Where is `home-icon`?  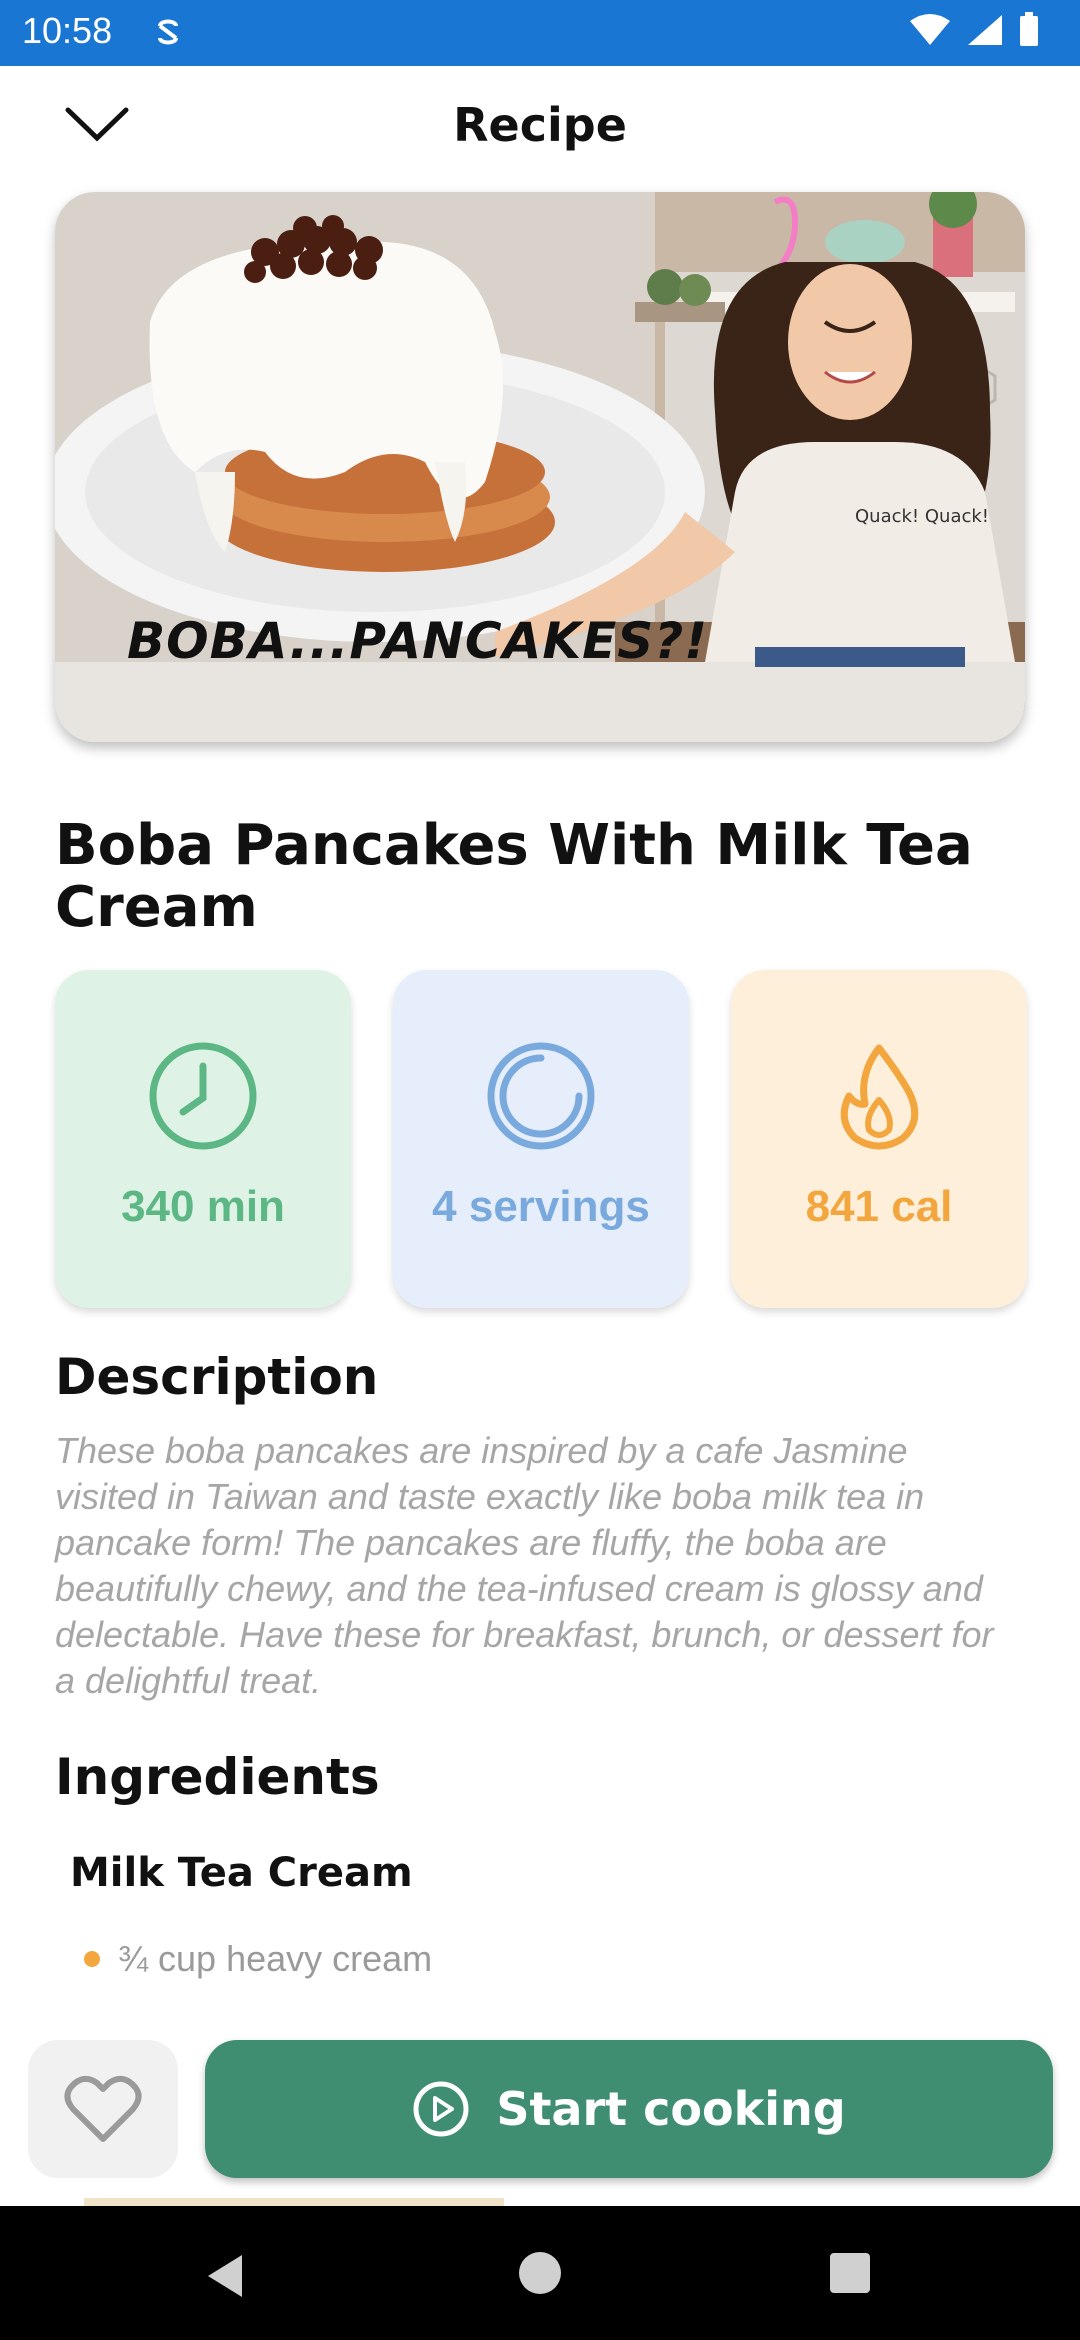 home-icon is located at coordinates (540, 2273).